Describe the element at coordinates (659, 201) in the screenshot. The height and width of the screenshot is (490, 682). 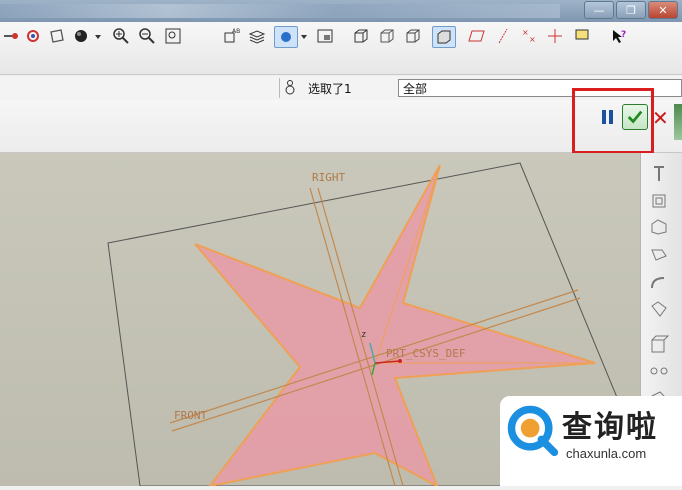
I see `extrude-tool-icon` at that location.